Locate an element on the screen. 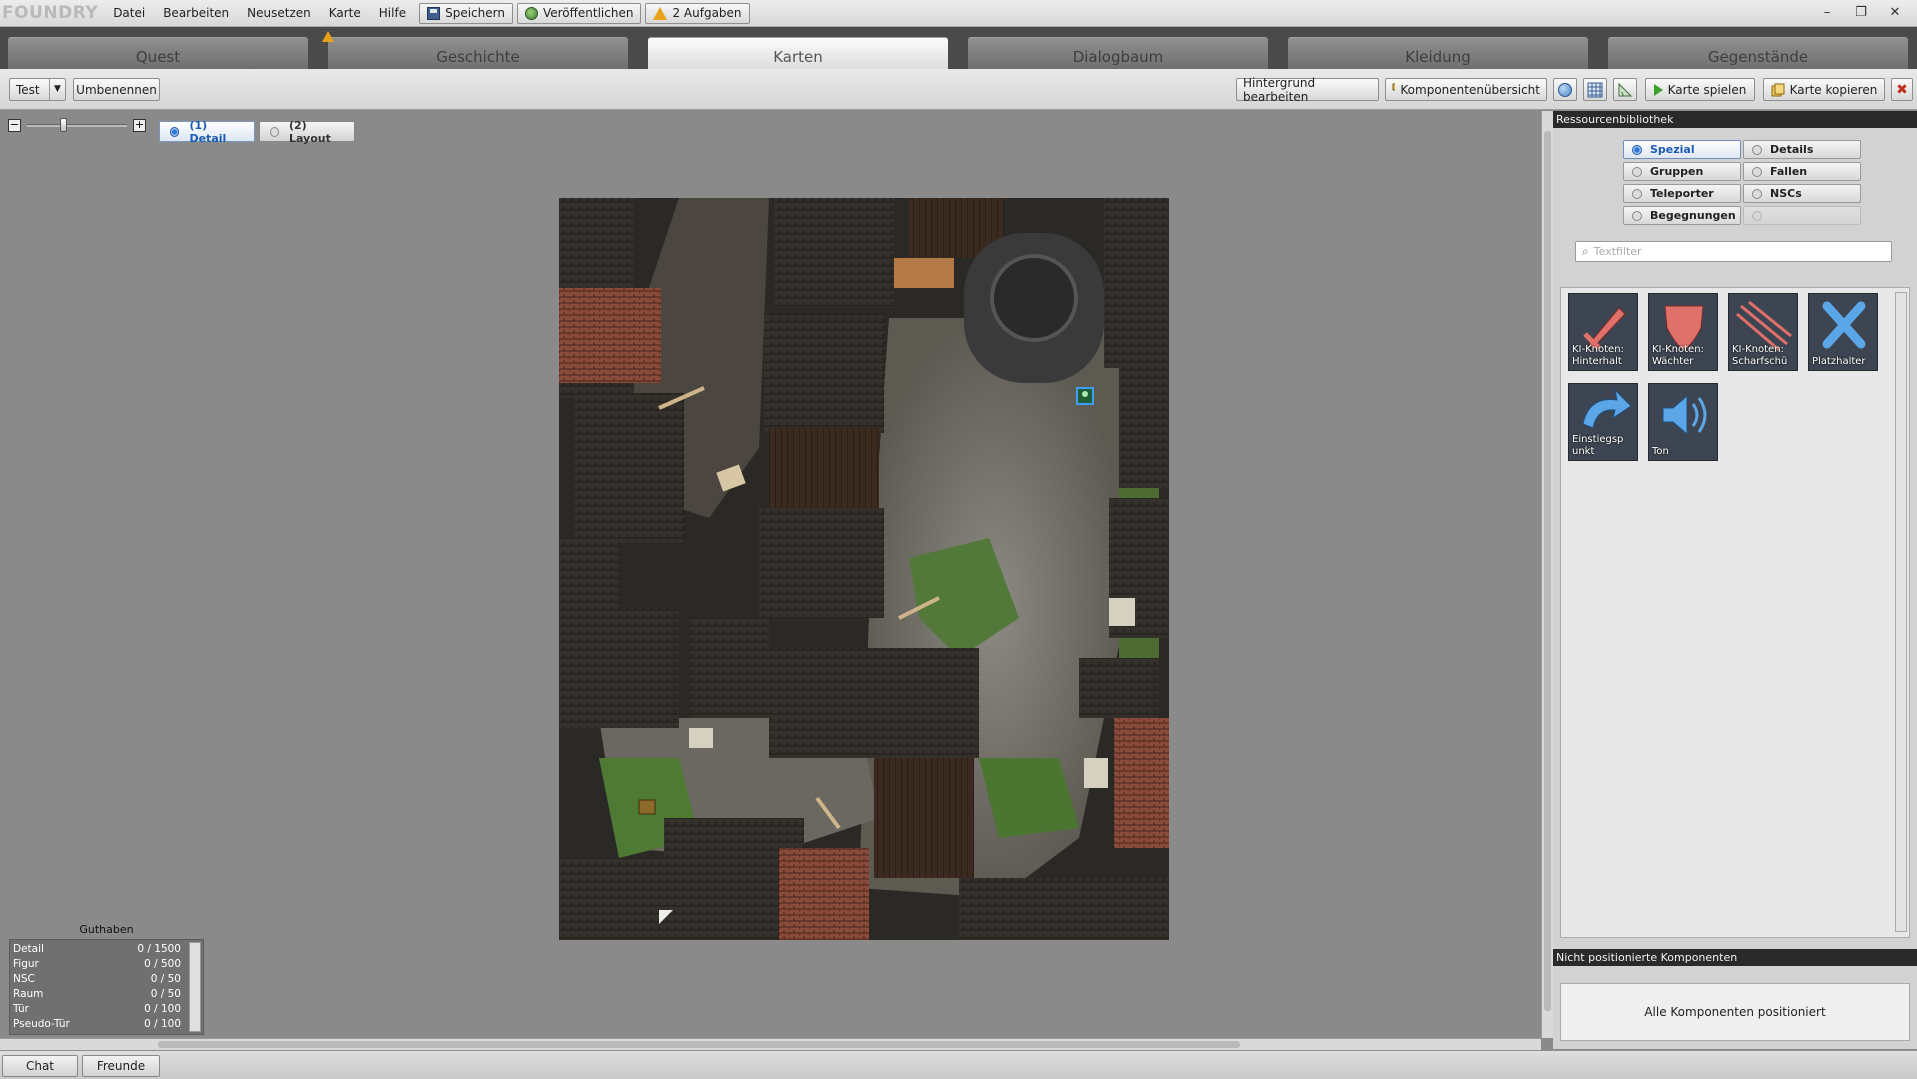 The image size is (1917, 1079). component-overview-label: Komponentenübersicht is located at coordinates (1470, 89).